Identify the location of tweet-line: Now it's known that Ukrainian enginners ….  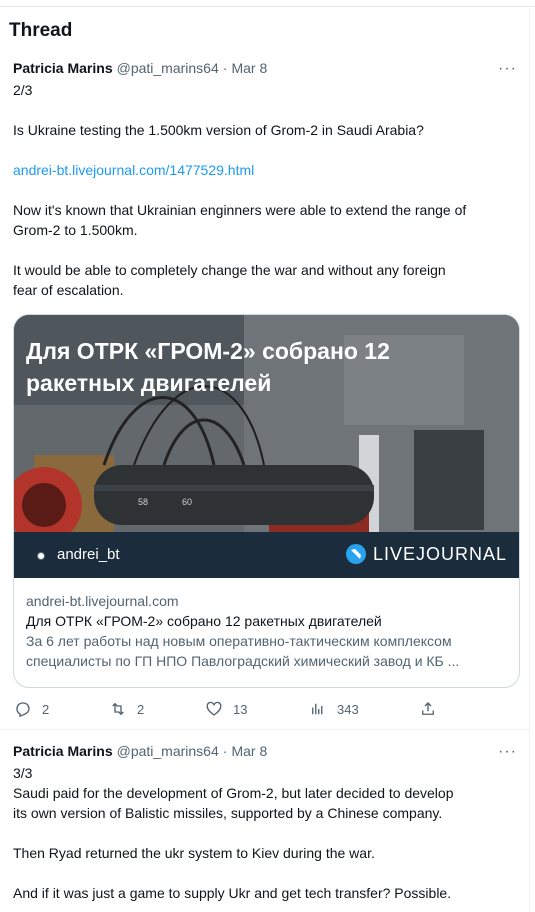
(240, 210).